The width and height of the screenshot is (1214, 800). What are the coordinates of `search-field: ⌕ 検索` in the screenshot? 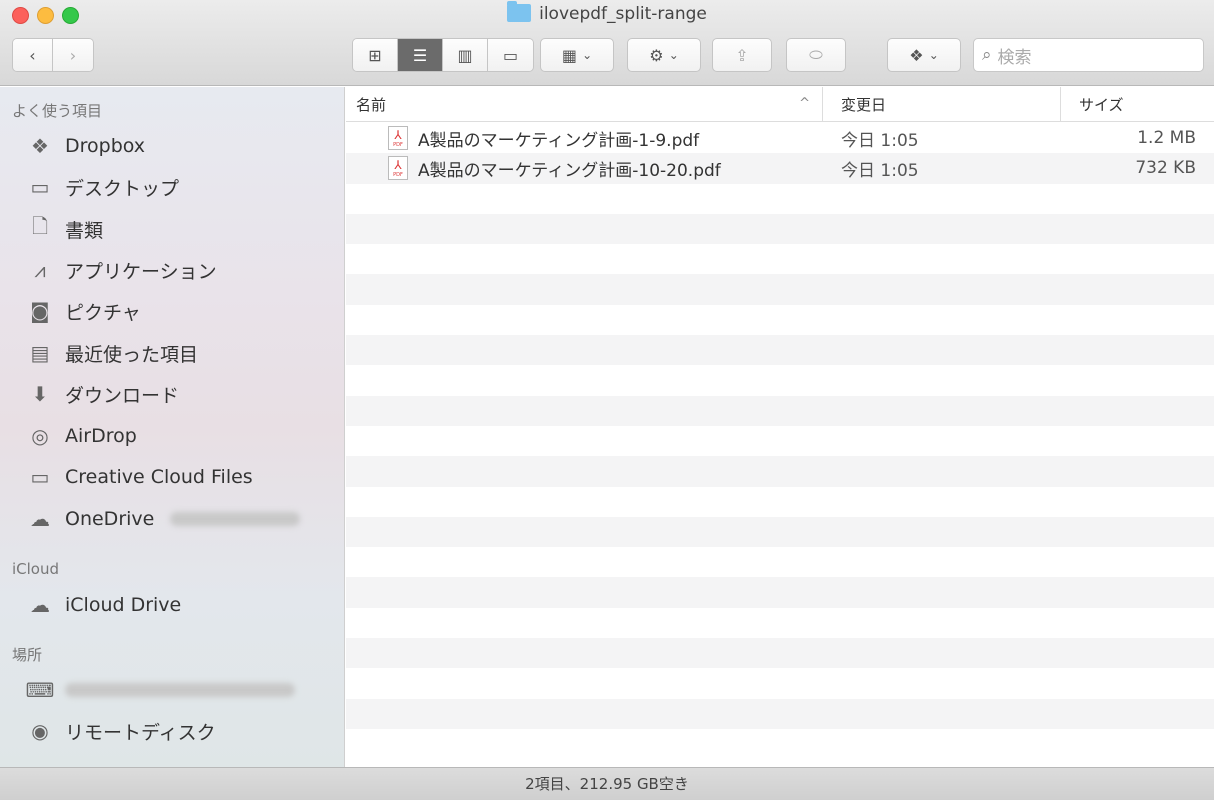 It's located at (1088, 55).